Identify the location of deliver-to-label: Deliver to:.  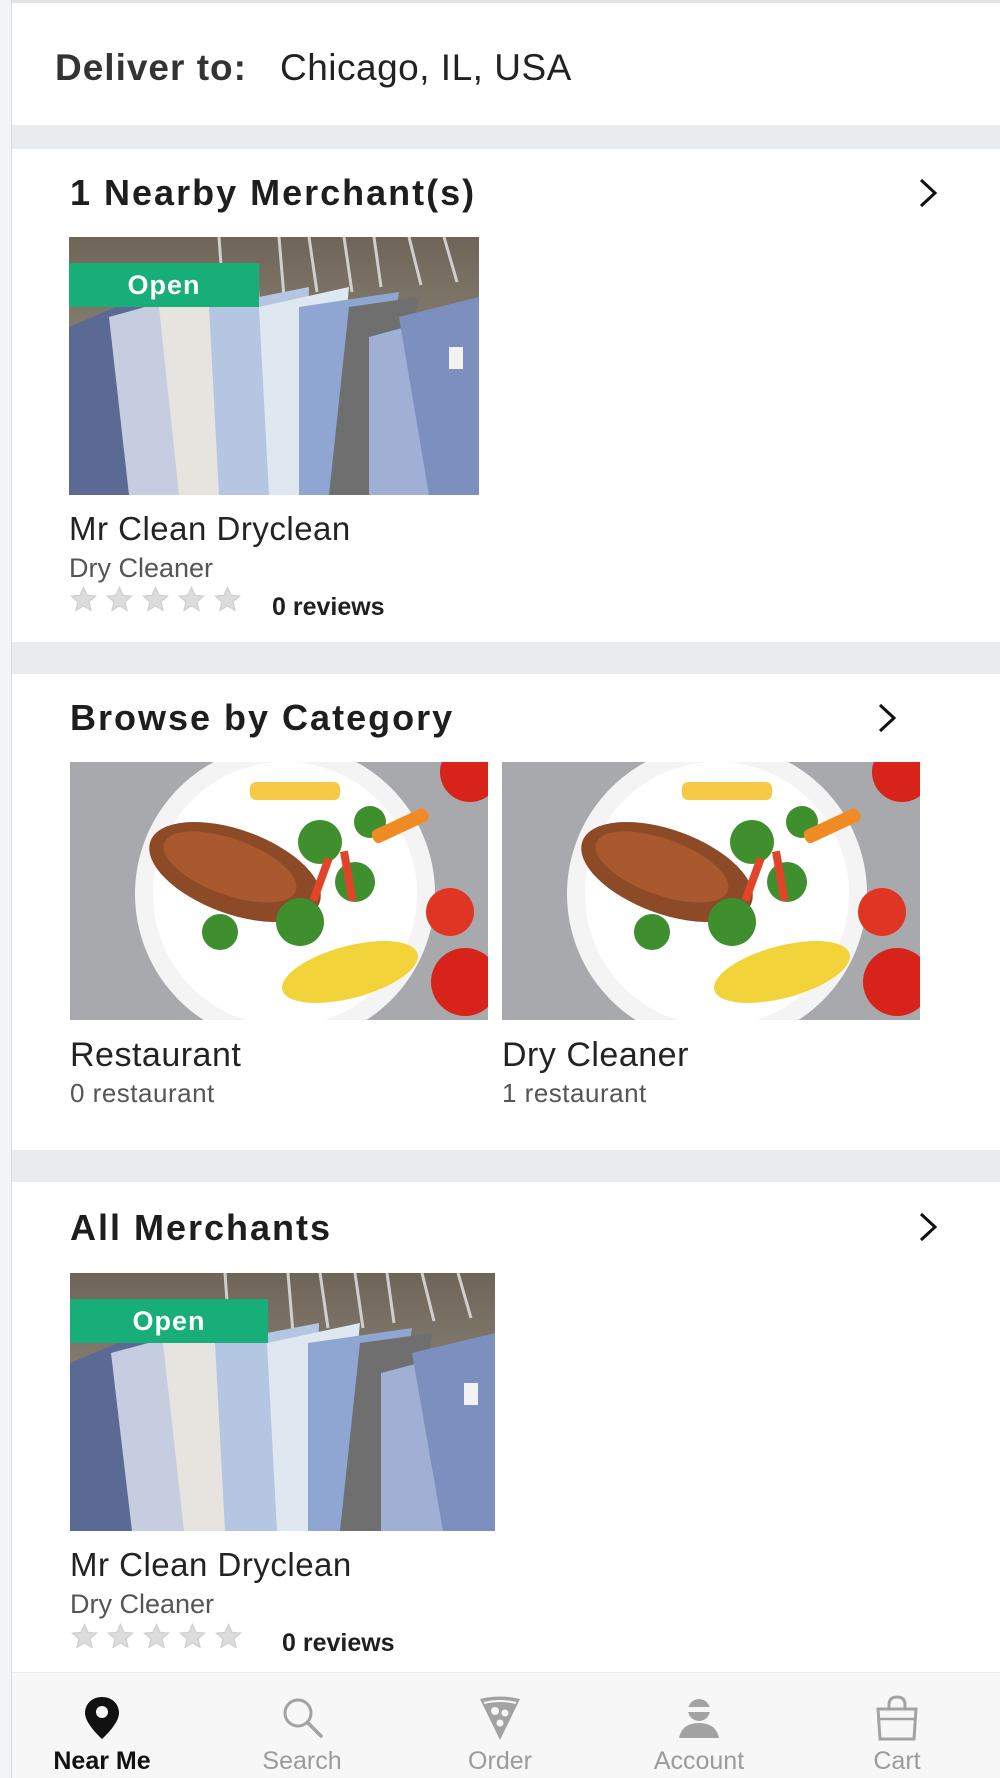
(151, 67).